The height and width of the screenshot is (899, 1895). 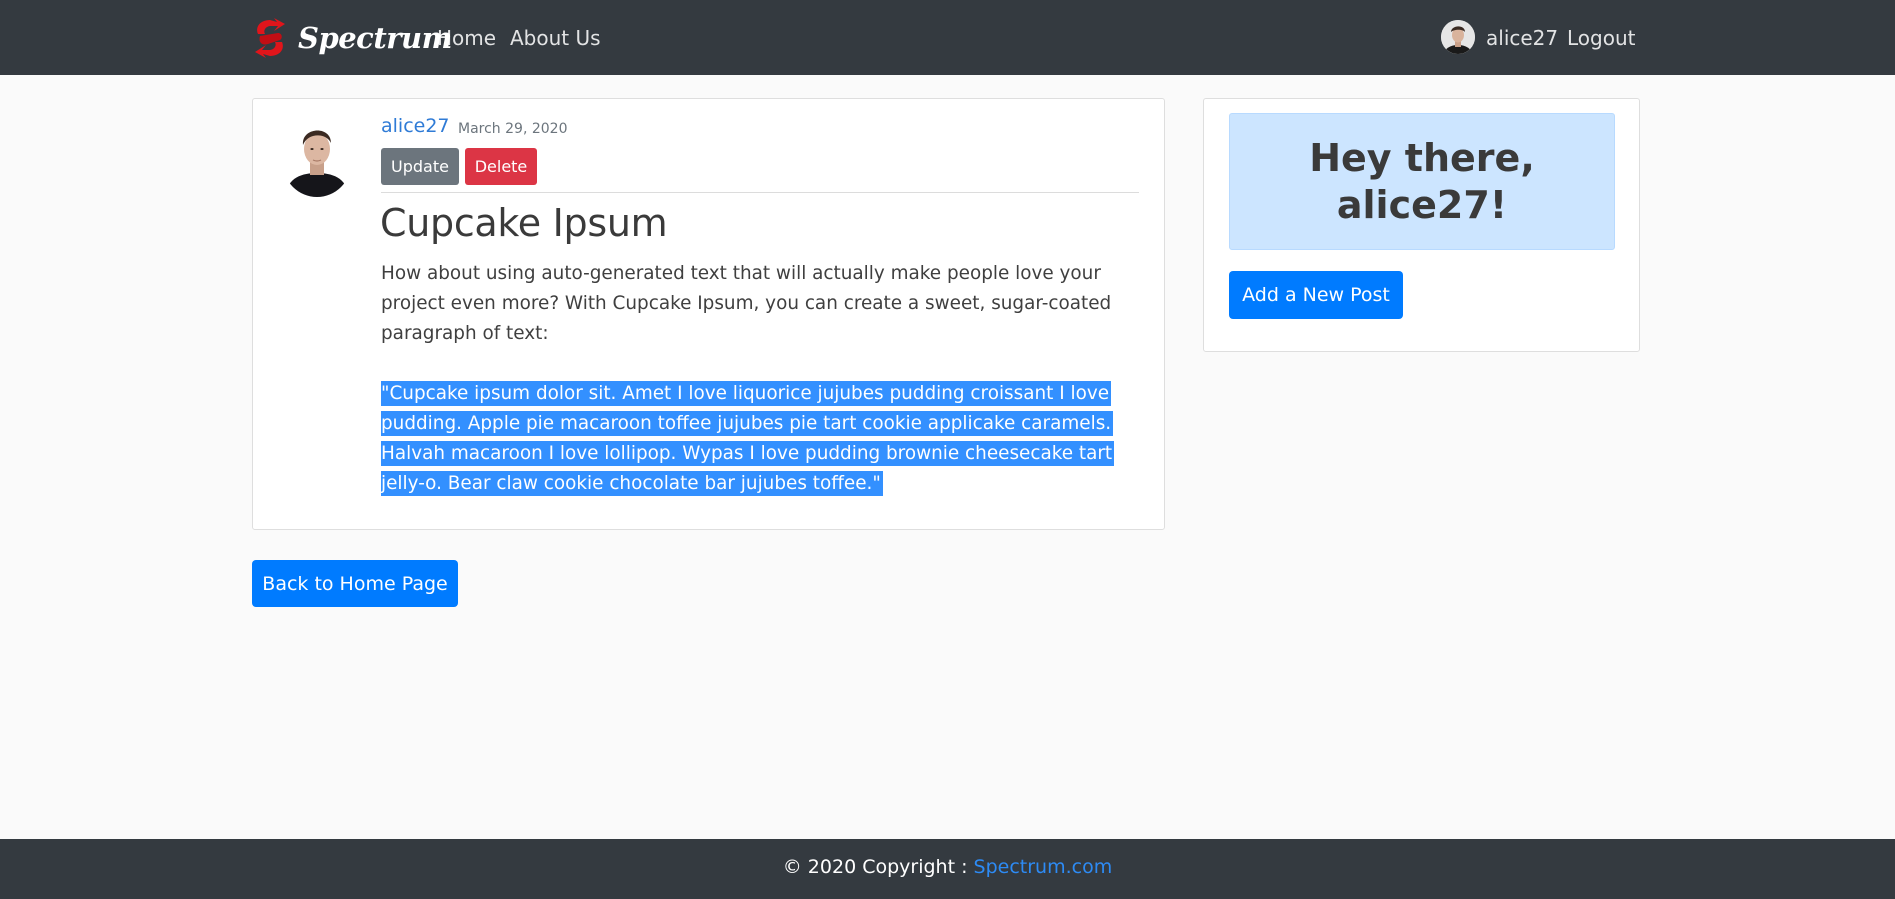 I want to click on footer-copyright: © 2020 Copyright : Spectrum.com, so click(x=947, y=867).